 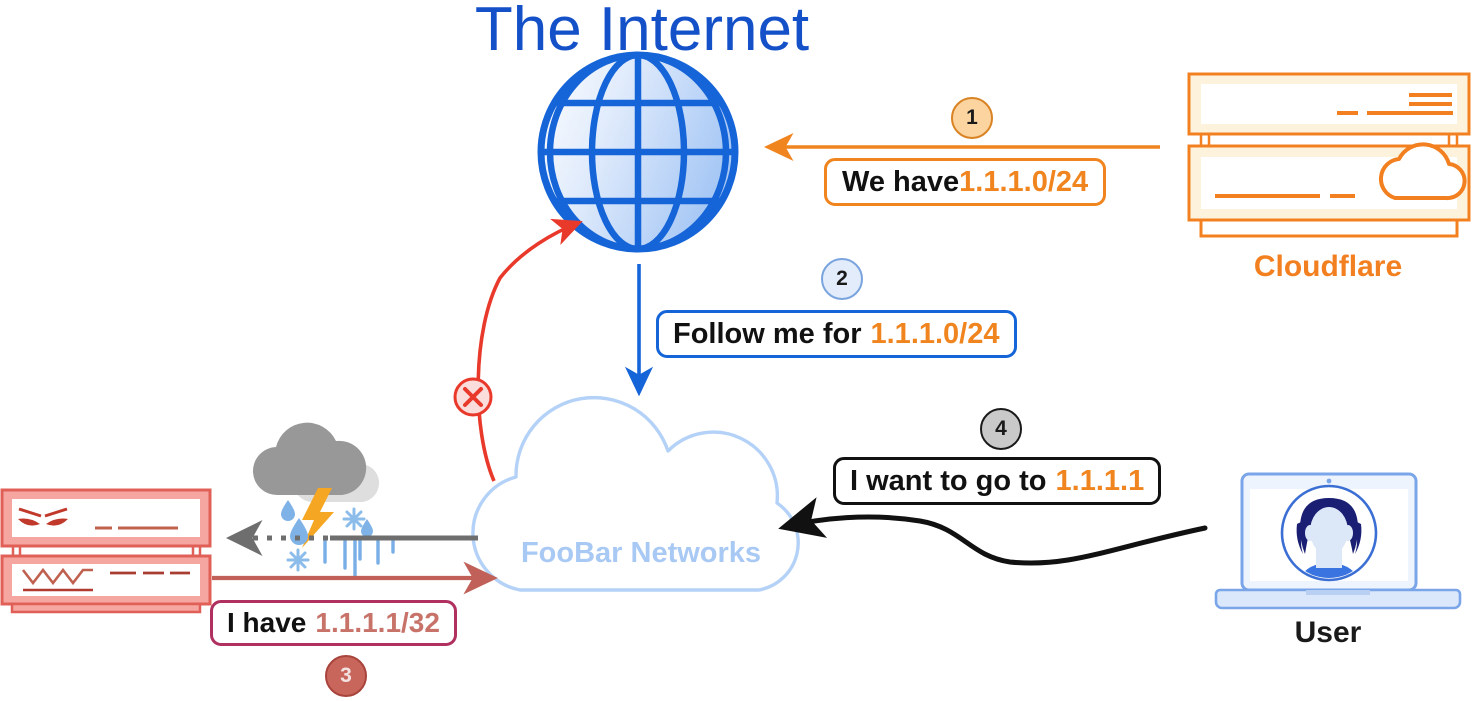 I want to click on user-label: User, so click(x=1328, y=632).